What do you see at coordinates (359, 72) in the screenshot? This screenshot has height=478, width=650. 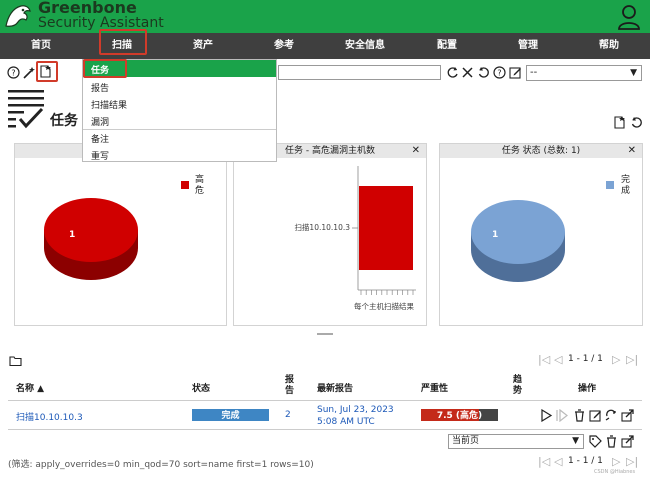 I see `filter-input` at bounding box center [359, 72].